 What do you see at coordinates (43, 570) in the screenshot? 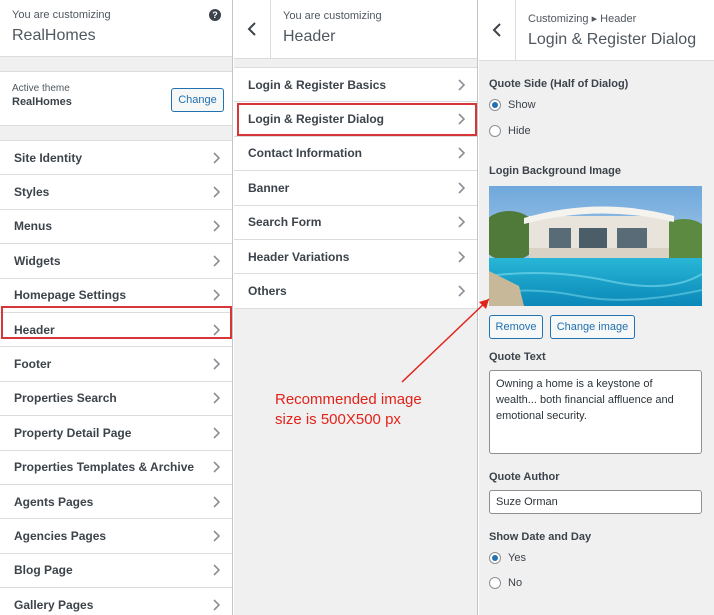
I see `menu-item-label: Blog Page` at bounding box center [43, 570].